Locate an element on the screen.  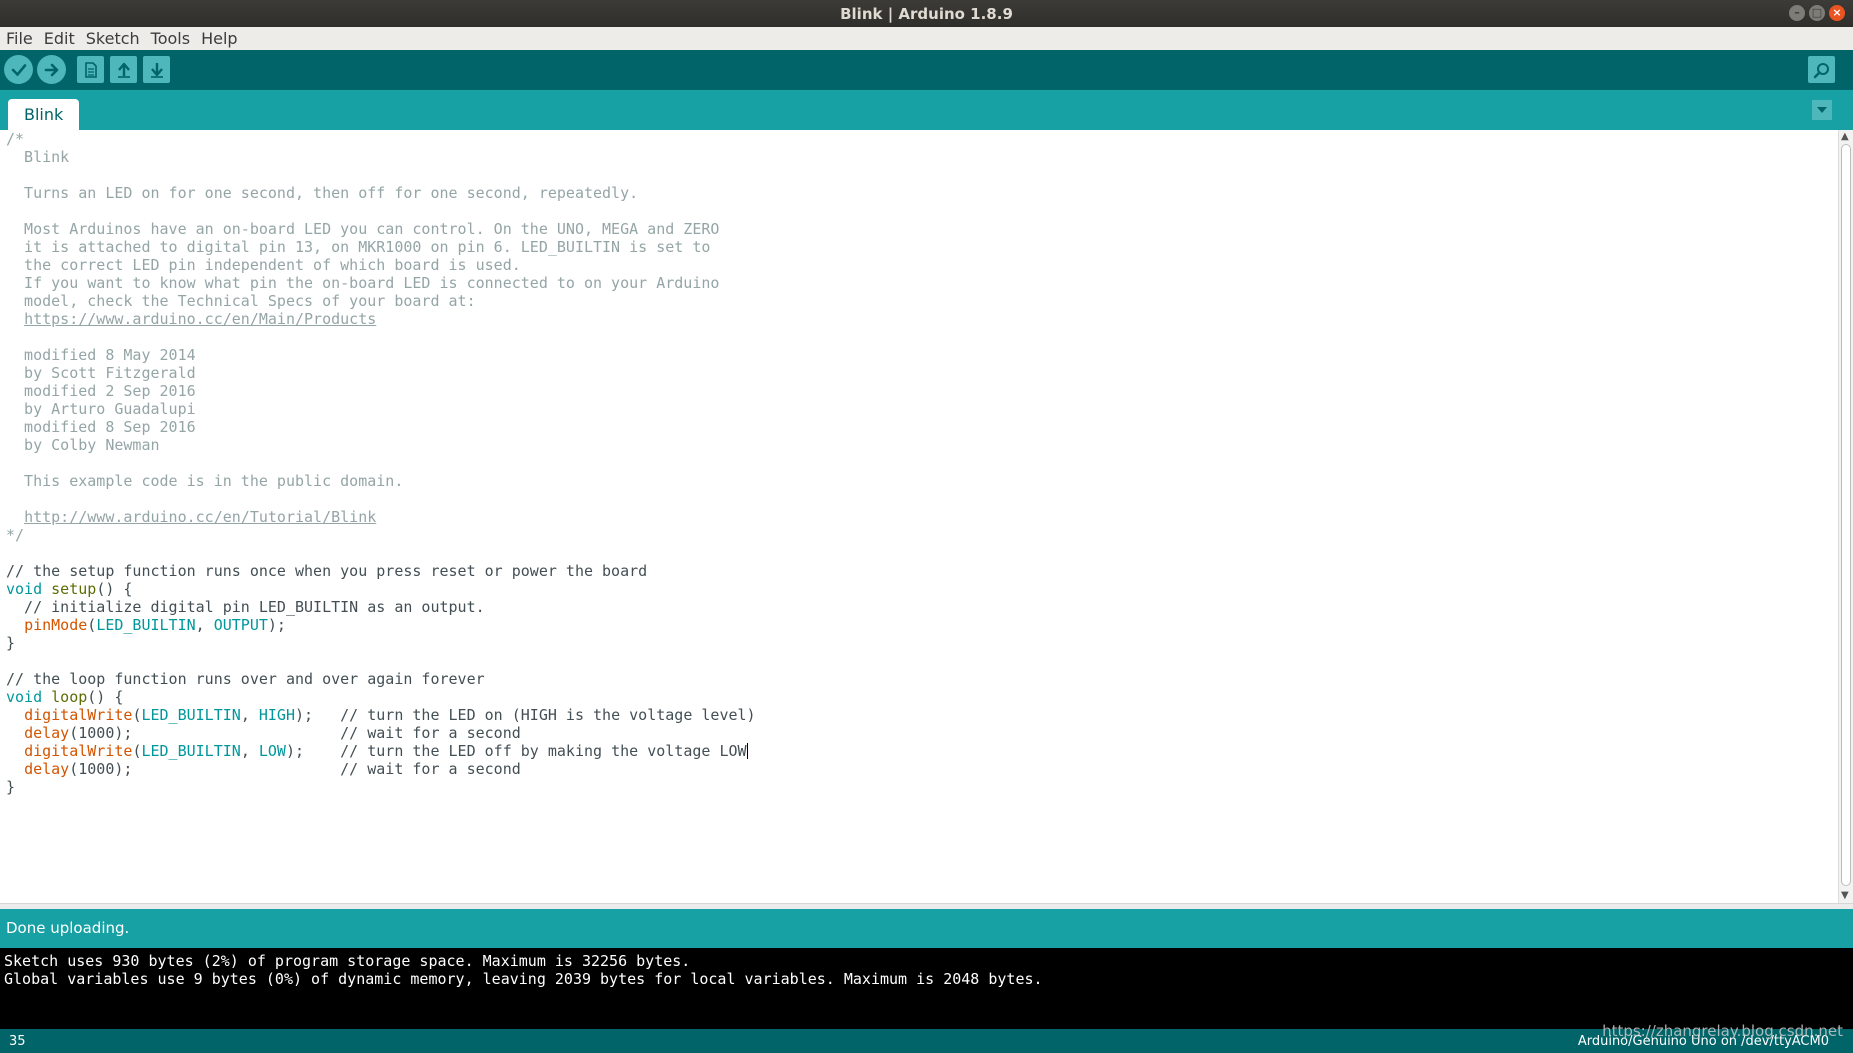
code-token: delay is located at coordinates (47, 733).